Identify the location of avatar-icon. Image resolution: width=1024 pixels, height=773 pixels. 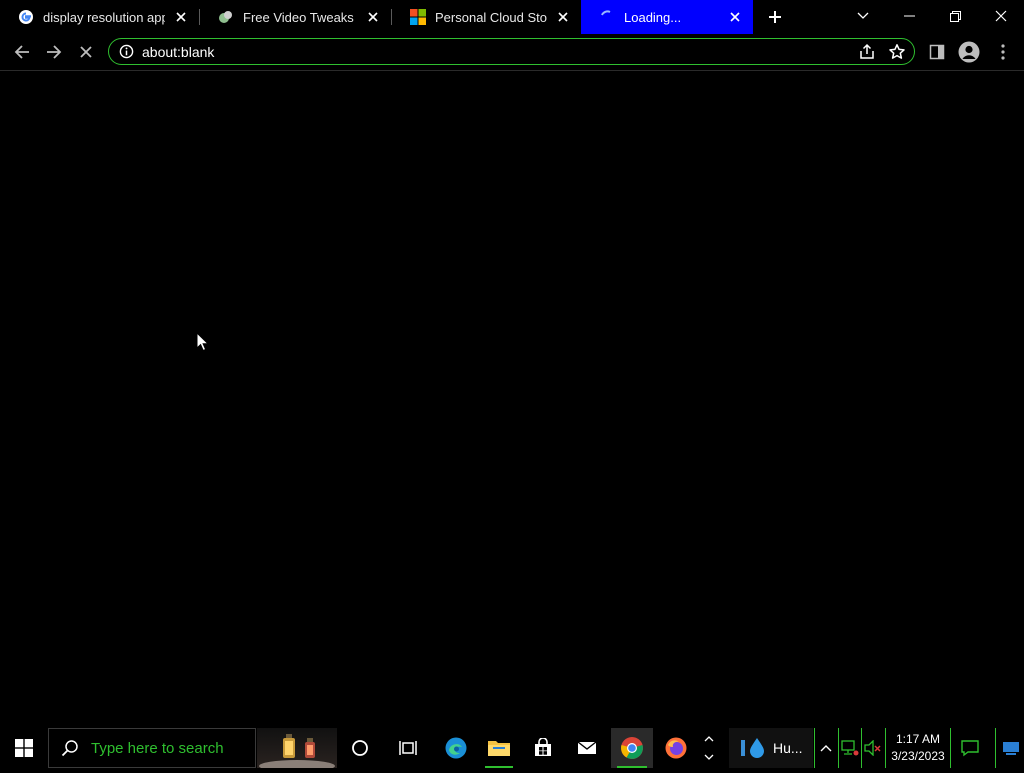
(969, 52).